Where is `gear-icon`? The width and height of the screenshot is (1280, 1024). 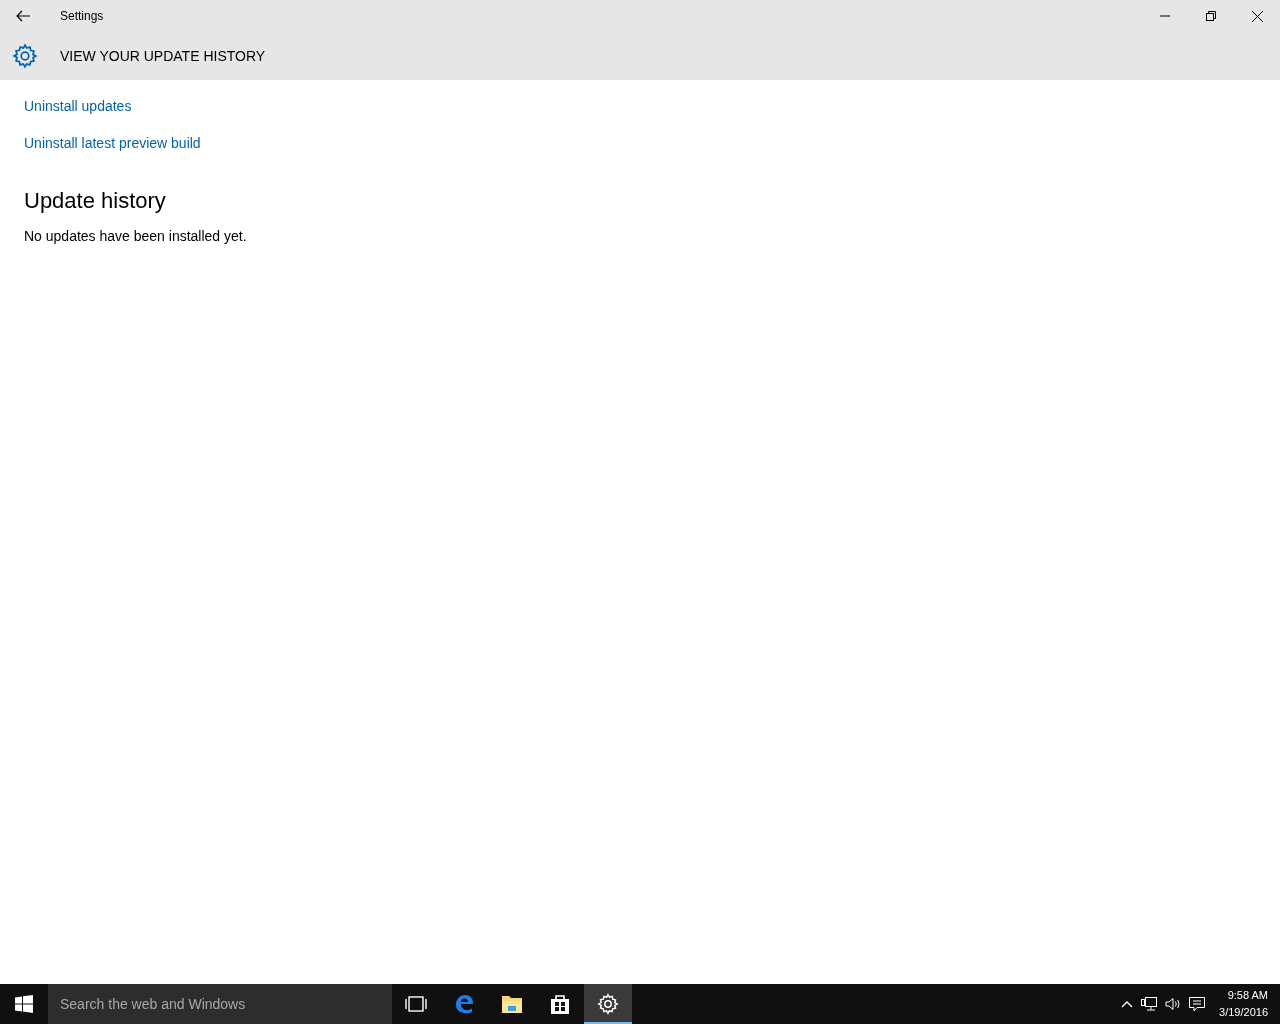 gear-icon is located at coordinates (608, 1004).